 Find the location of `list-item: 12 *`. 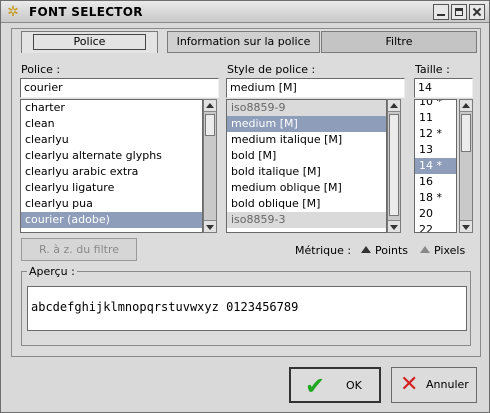

list-item: 12 * is located at coordinates (435, 134).